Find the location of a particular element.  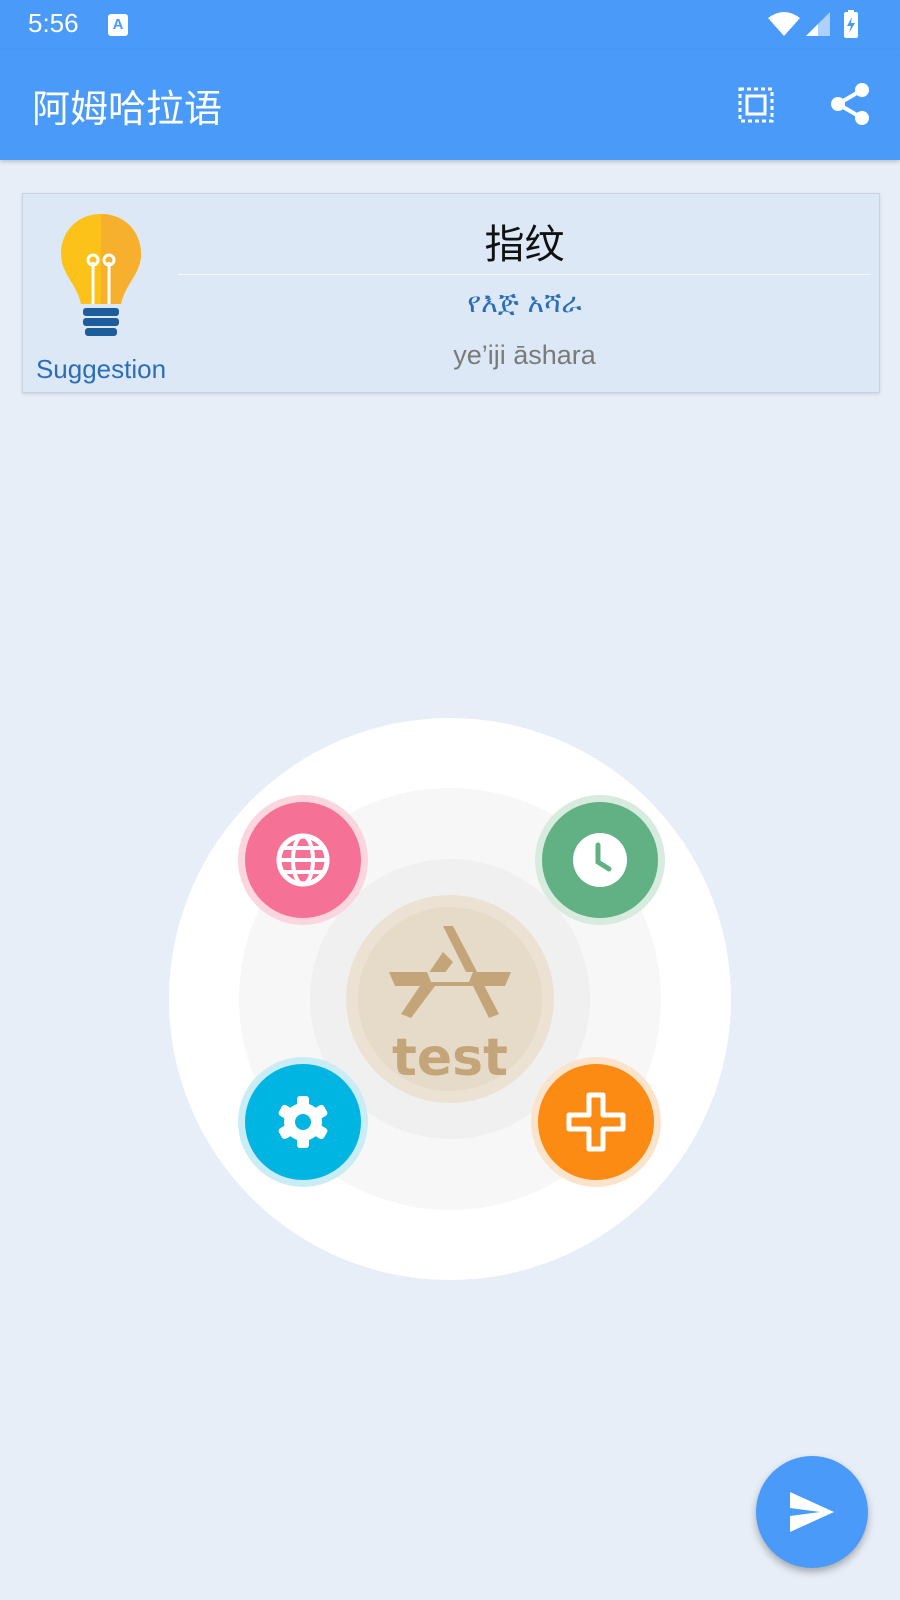

center-label: test is located at coordinates (450, 1058).